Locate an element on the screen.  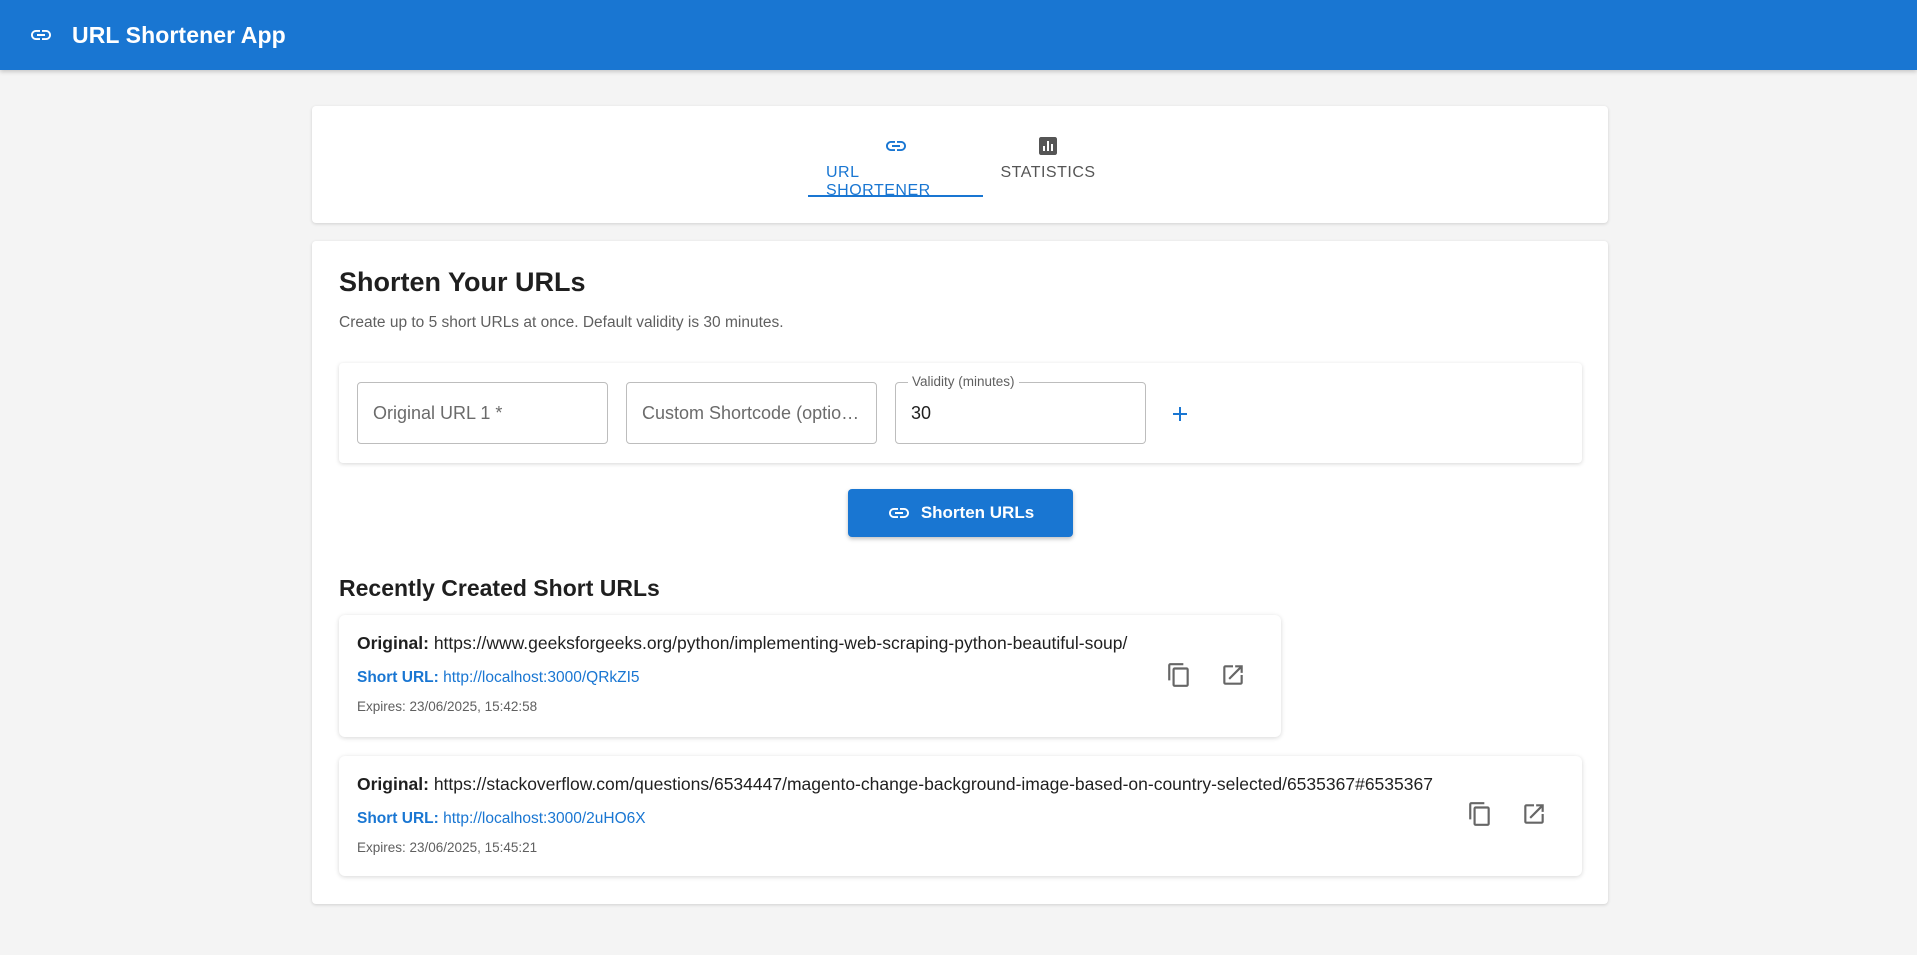
short-url-text: Short URL: http://localhost:3000/QRkZI5 is located at coordinates (498, 678).